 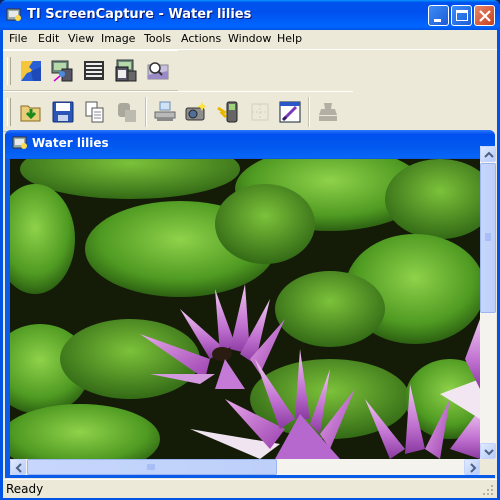 I want to click on scroll-up-button, so click(x=488, y=154).